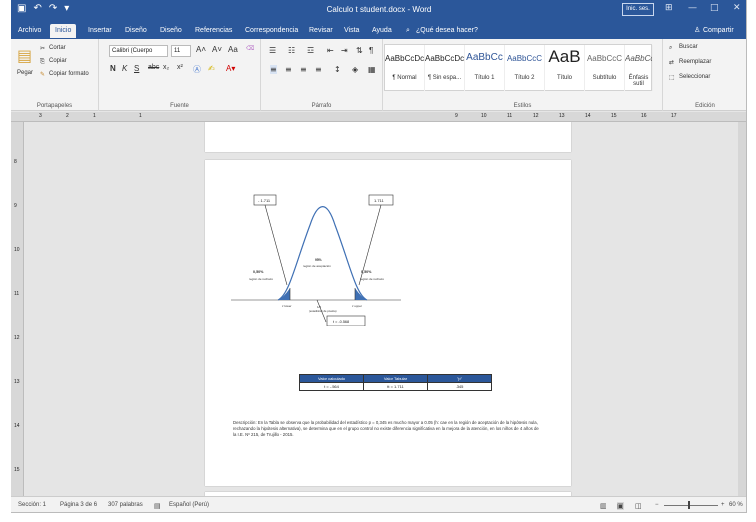 This screenshot has height=522, width=756. What do you see at coordinates (29, 31) in the screenshot?
I see `tab-archivo: Archivo` at bounding box center [29, 31].